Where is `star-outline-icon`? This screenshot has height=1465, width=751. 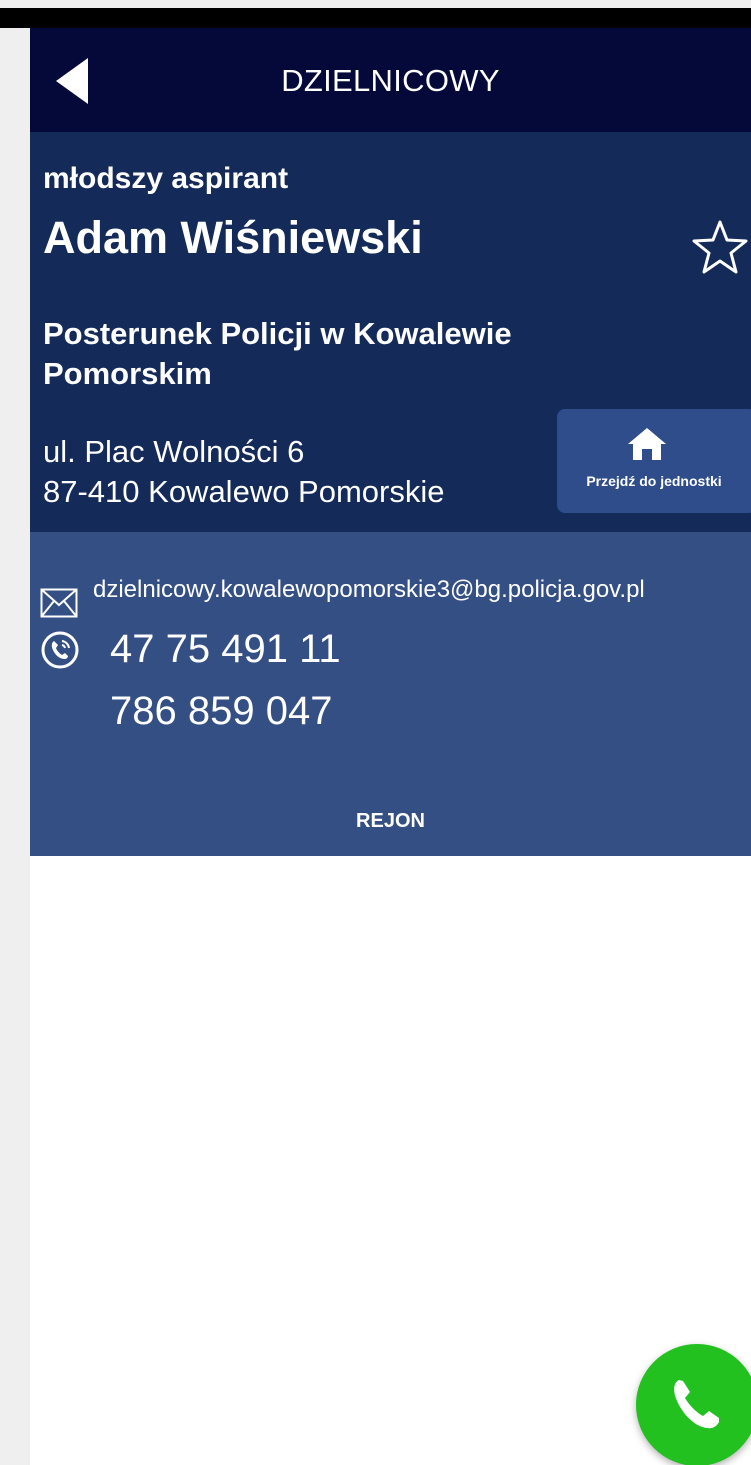
star-outline-icon is located at coordinates (720, 247).